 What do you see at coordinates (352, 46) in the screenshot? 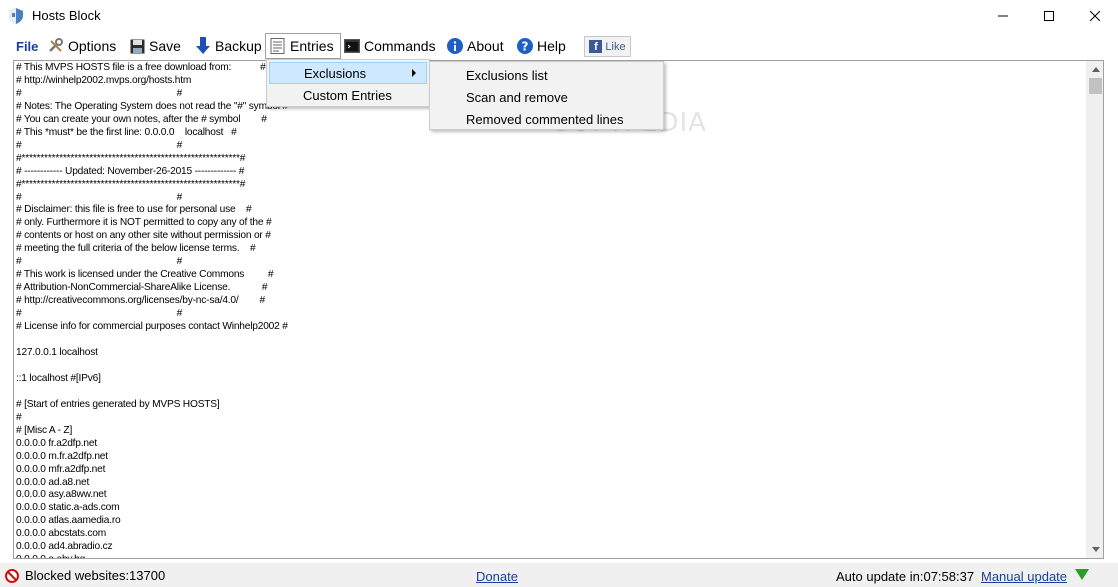
I see `console-icon` at bounding box center [352, 46].